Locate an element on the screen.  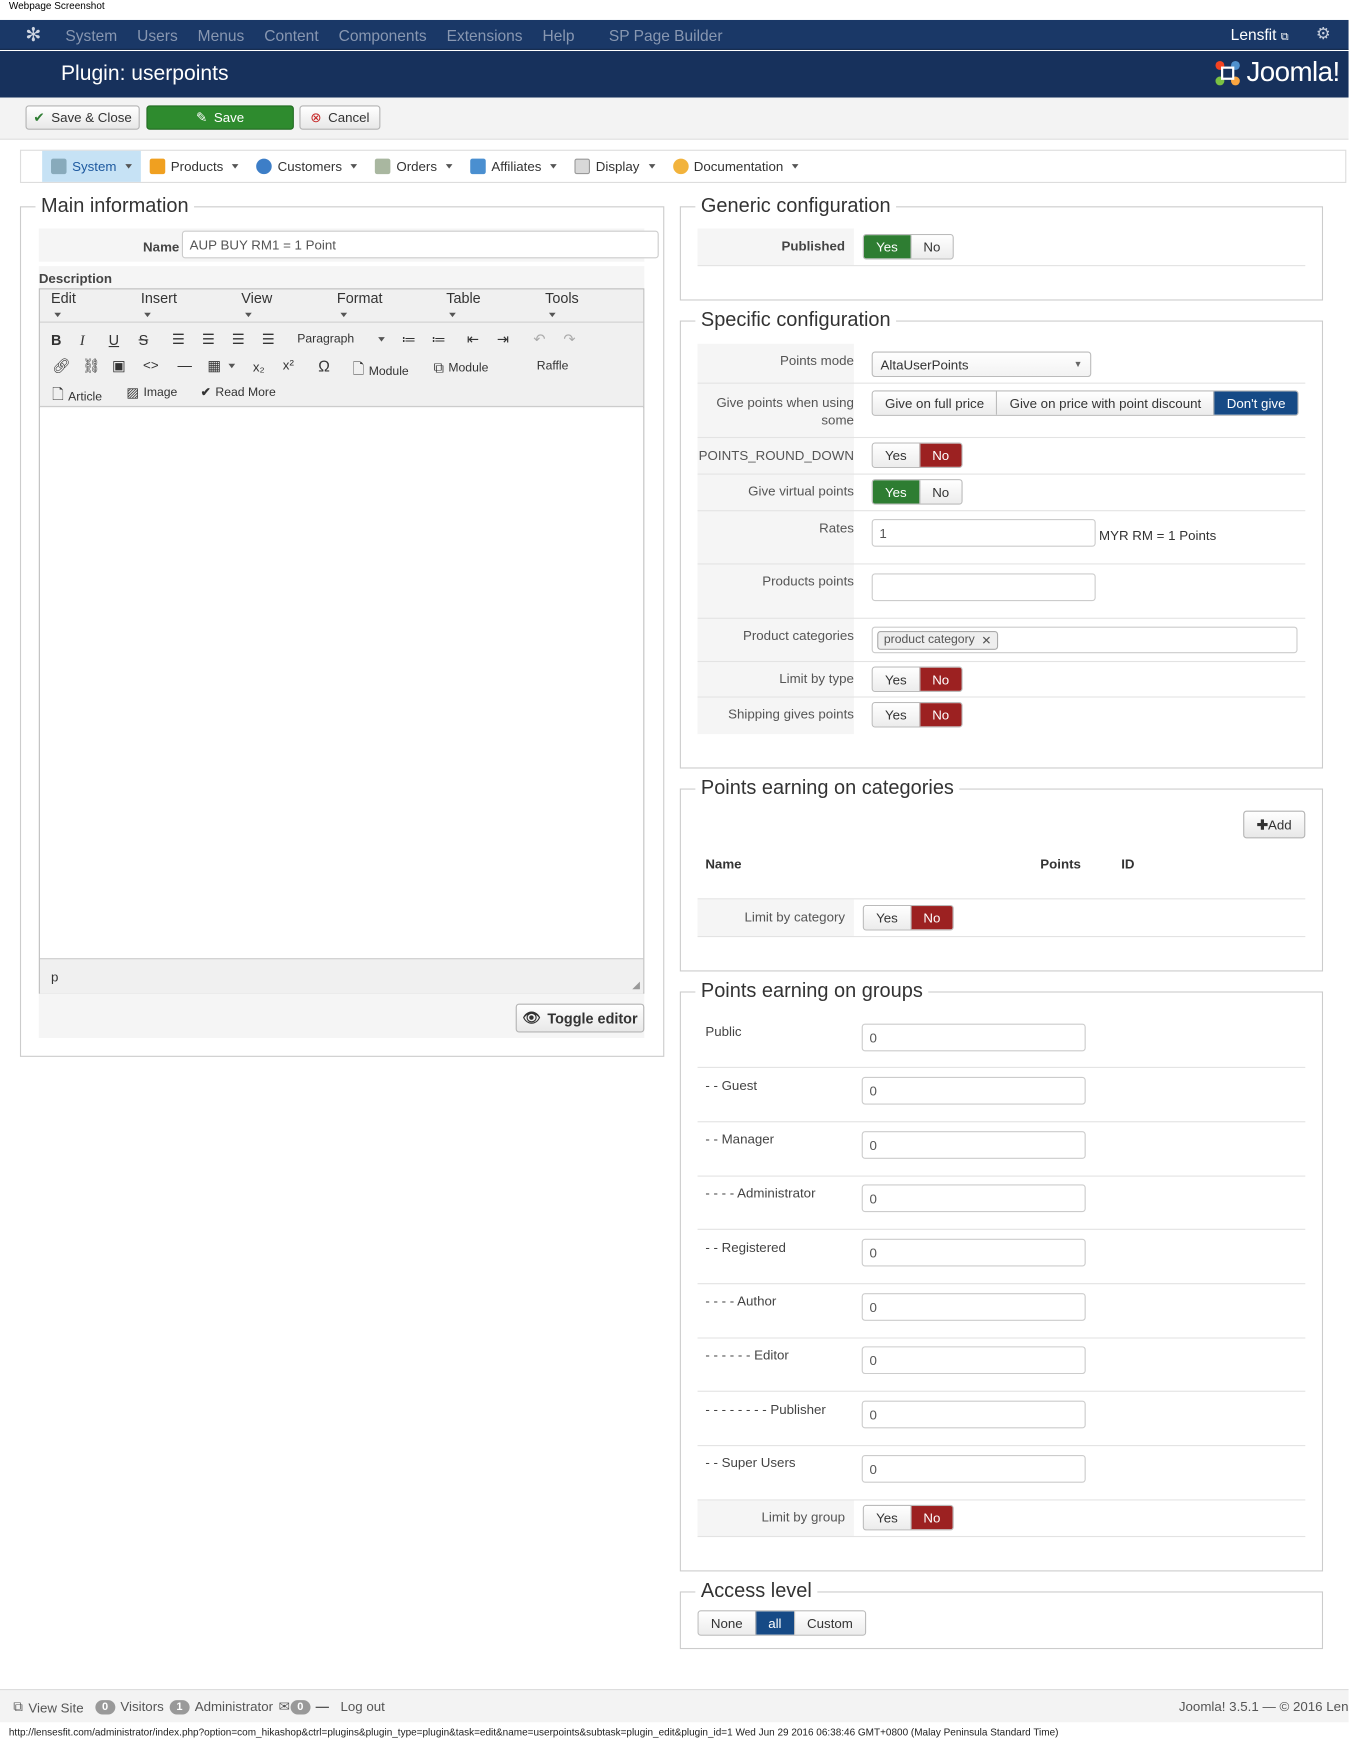
give-full-price: Give on full price is located at coordinates (934, 403).